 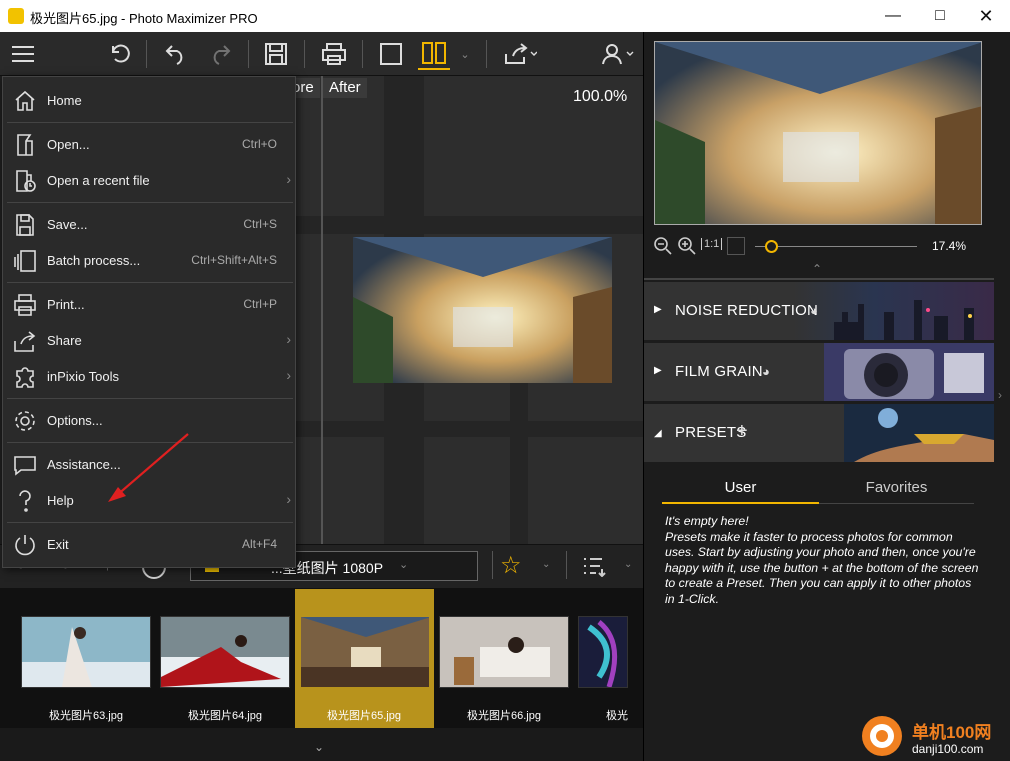 What do you see at coordinates (896, 490) in the screenshot?
I see `tab-favorites: Favorites` at bounding box center [896, 490].